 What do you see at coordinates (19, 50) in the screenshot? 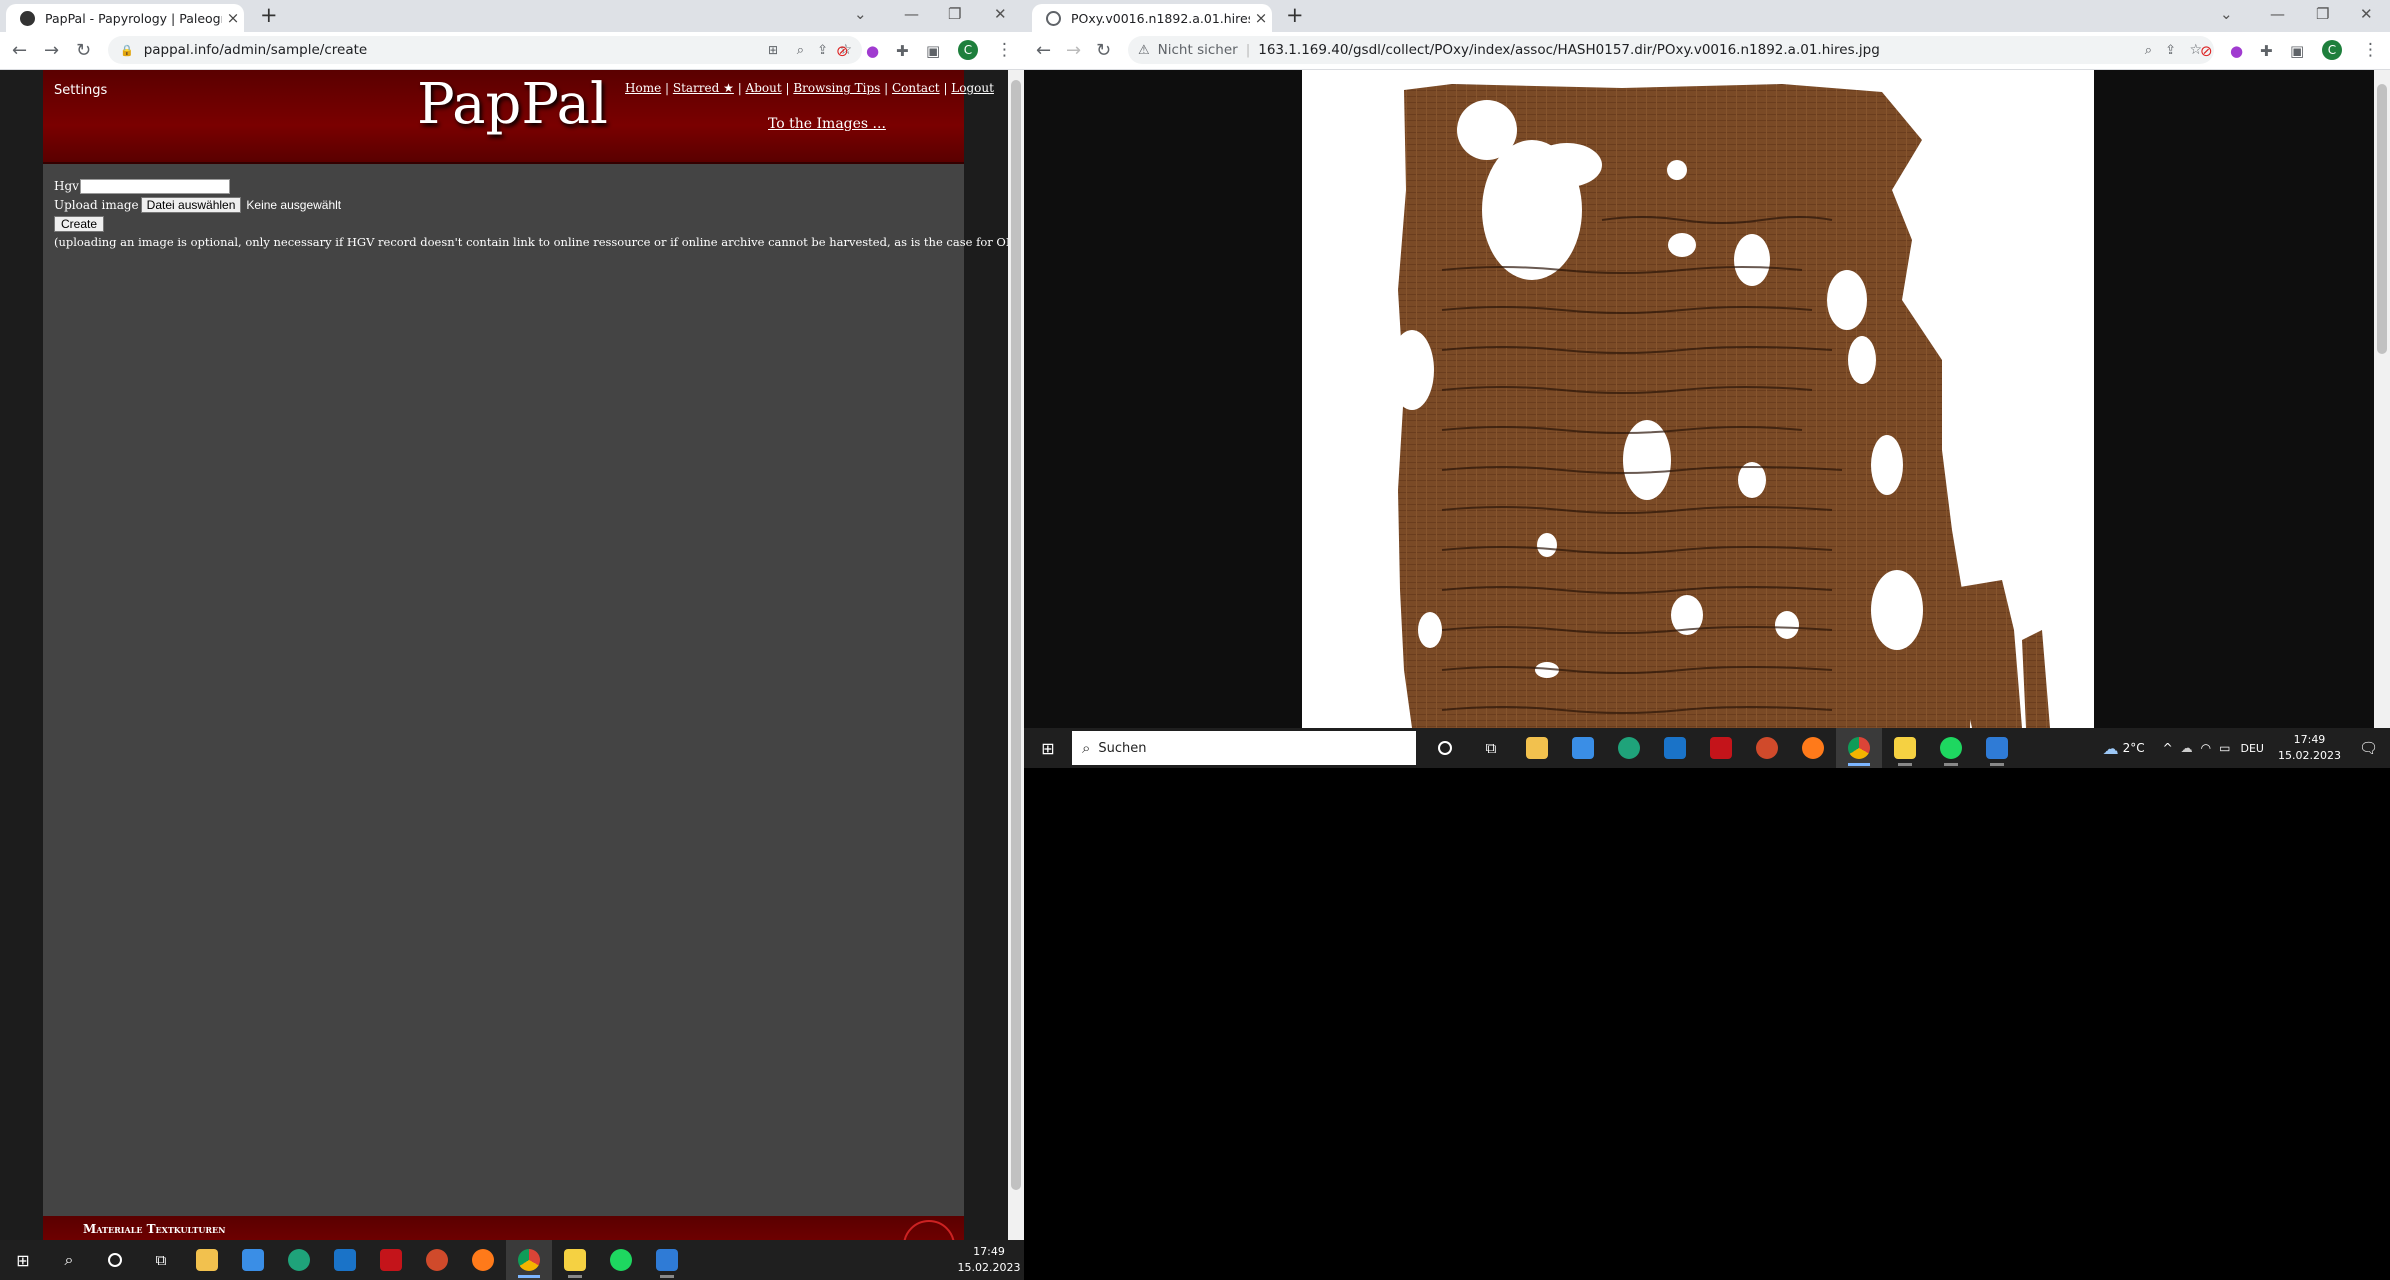
I see `back-icon: ←` at bounding box center [19, 50].